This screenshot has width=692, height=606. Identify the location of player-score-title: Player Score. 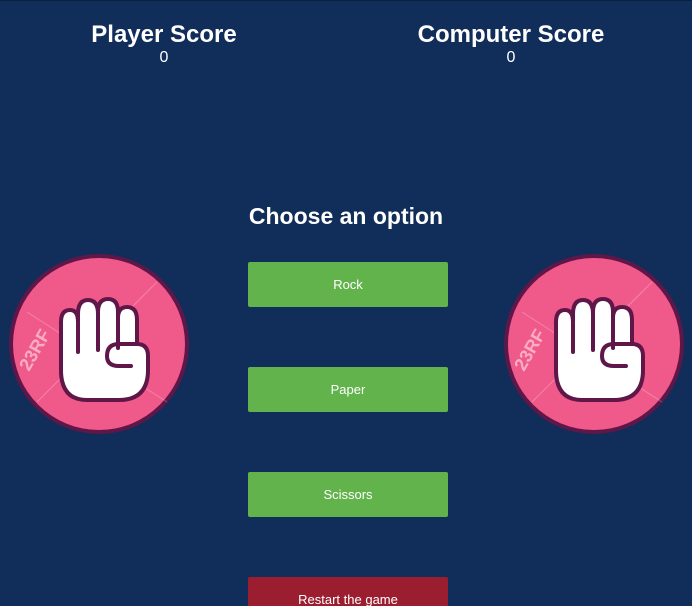
(164, 34).